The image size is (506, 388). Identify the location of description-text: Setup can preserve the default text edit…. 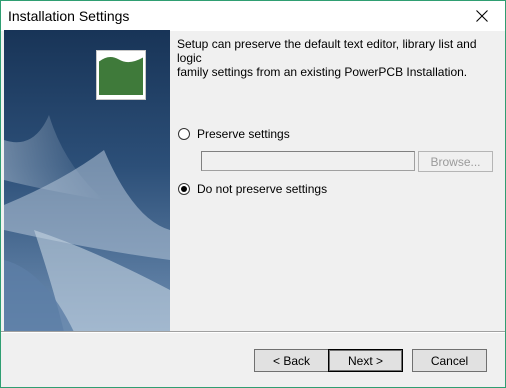
(327, 58).